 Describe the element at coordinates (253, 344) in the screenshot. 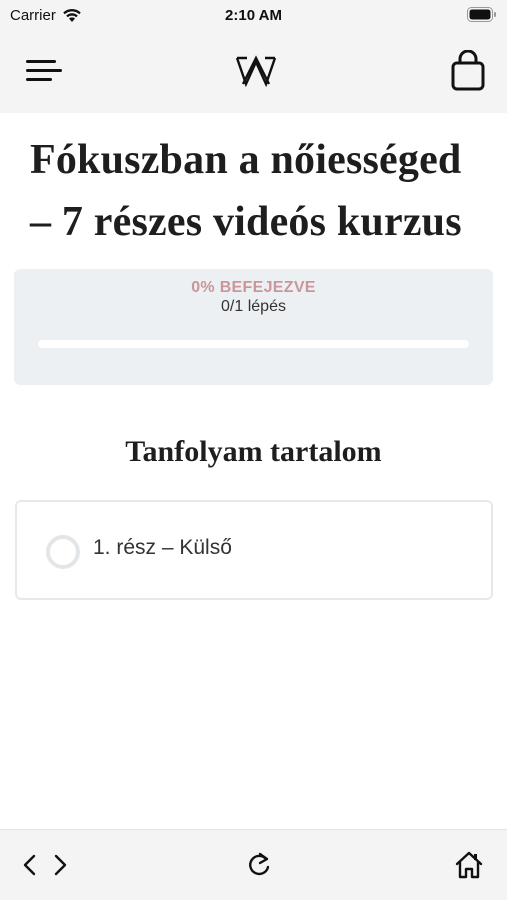

I see `progress-bar` at that location.